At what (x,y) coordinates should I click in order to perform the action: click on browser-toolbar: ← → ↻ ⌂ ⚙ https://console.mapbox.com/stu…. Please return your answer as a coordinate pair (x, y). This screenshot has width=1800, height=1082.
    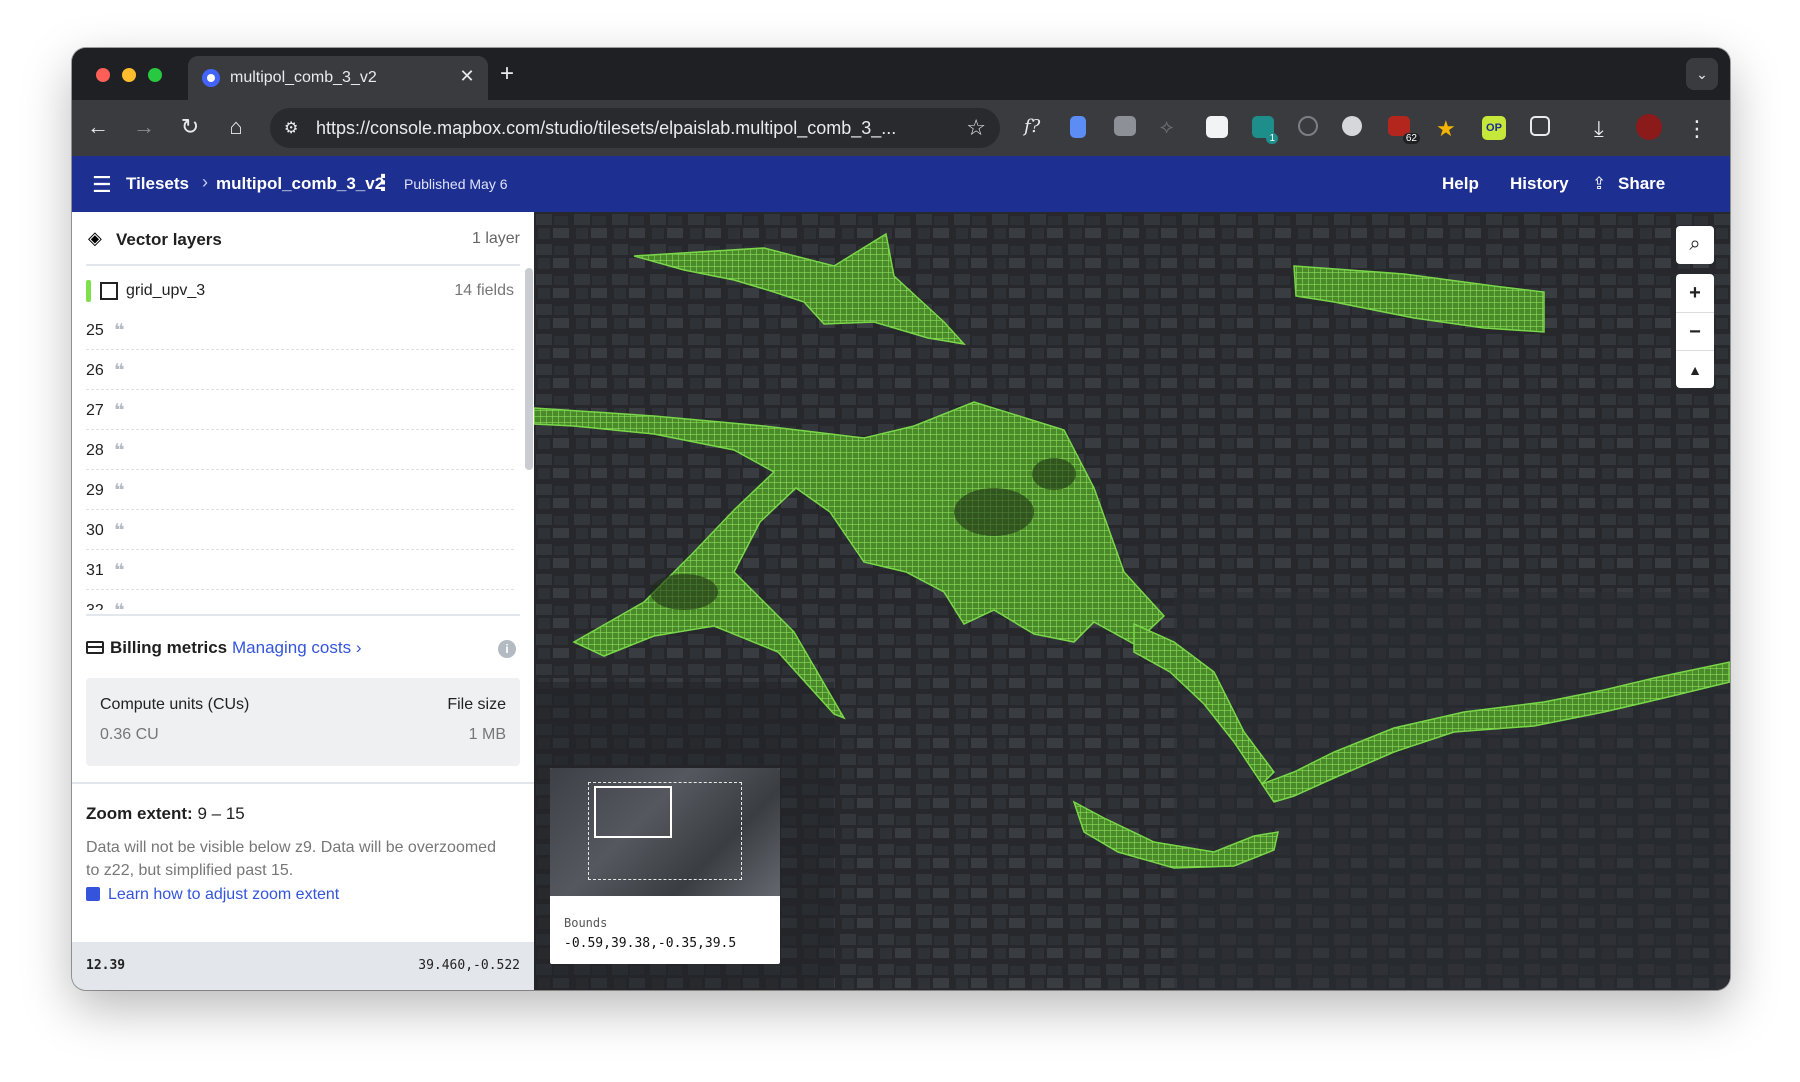
    Looking at the image, I should click on (901, 128).